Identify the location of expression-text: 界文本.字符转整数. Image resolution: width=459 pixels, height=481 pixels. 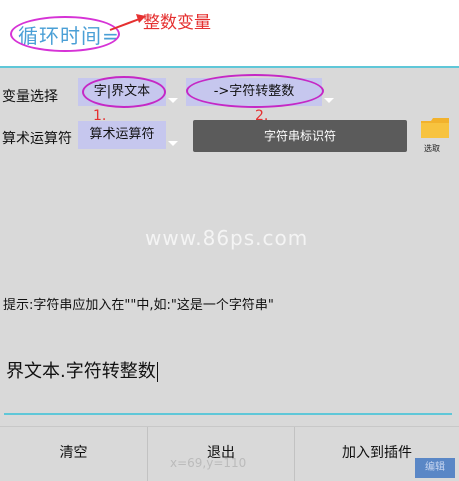
(81, 371).